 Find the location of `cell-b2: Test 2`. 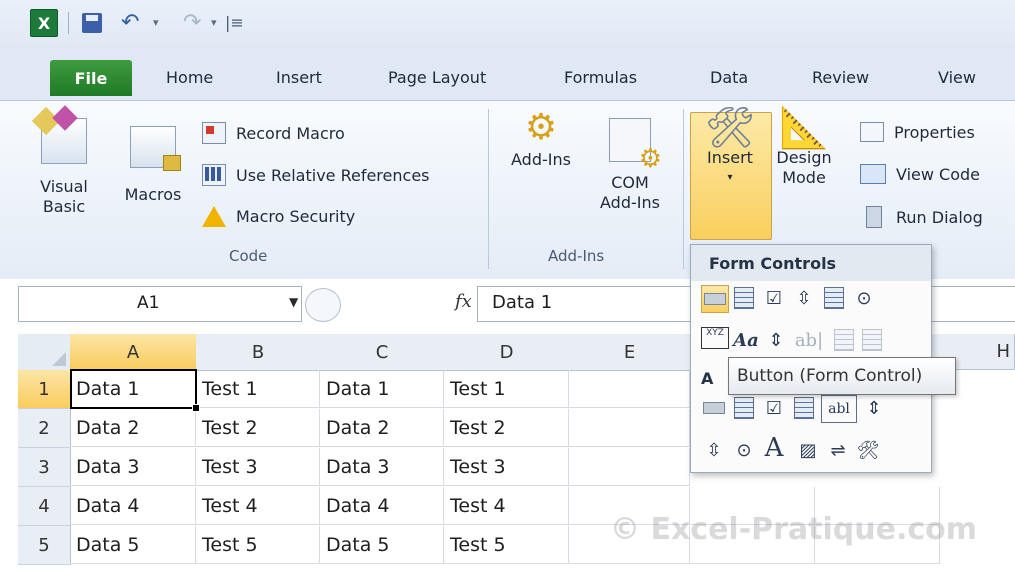

cell-b2: Test 2 is located at coordinates (258, 428).